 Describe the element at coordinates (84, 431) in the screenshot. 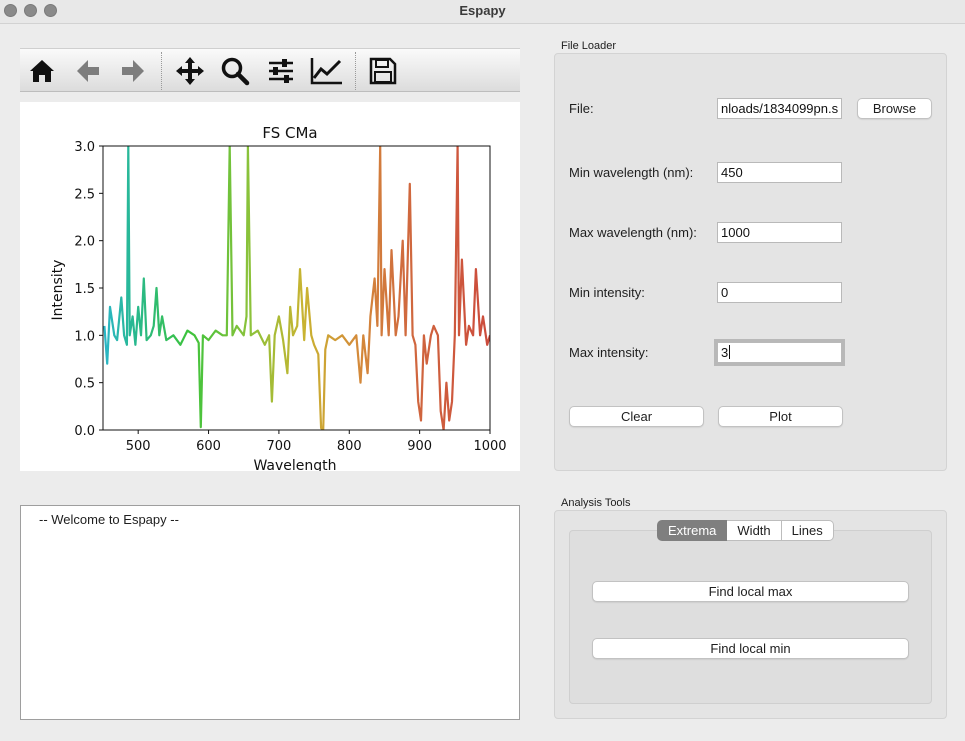

I see `y-tick-label: 0.0` at that location.